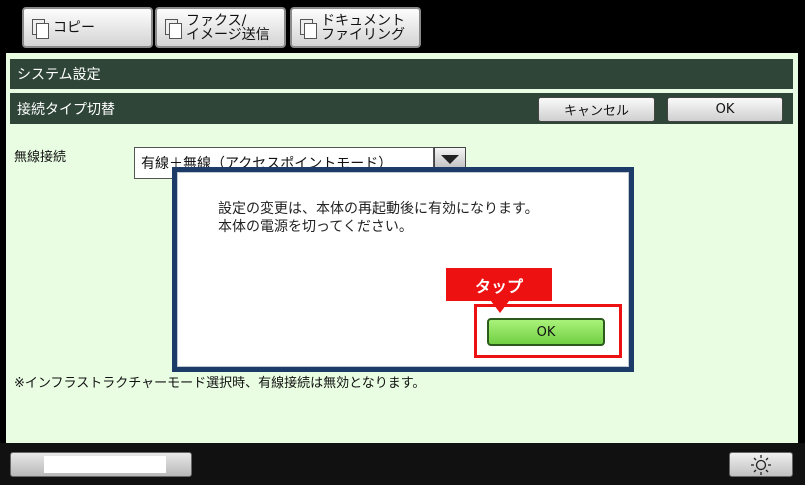 Image resolution: width=805 pixels, height=485 pixels. Describe the element at coordinates (596, 109) in the screenshot. I see `cancel-button: キャンセル` at that location.